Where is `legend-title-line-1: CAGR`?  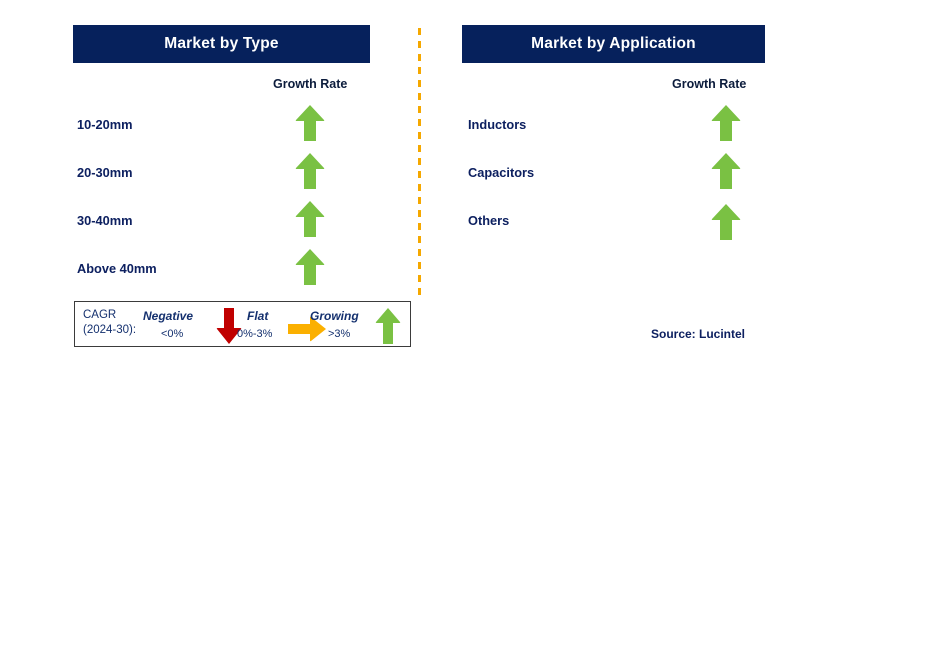 legend-title-line-1: CAGR is located at coordinates (100, 315).